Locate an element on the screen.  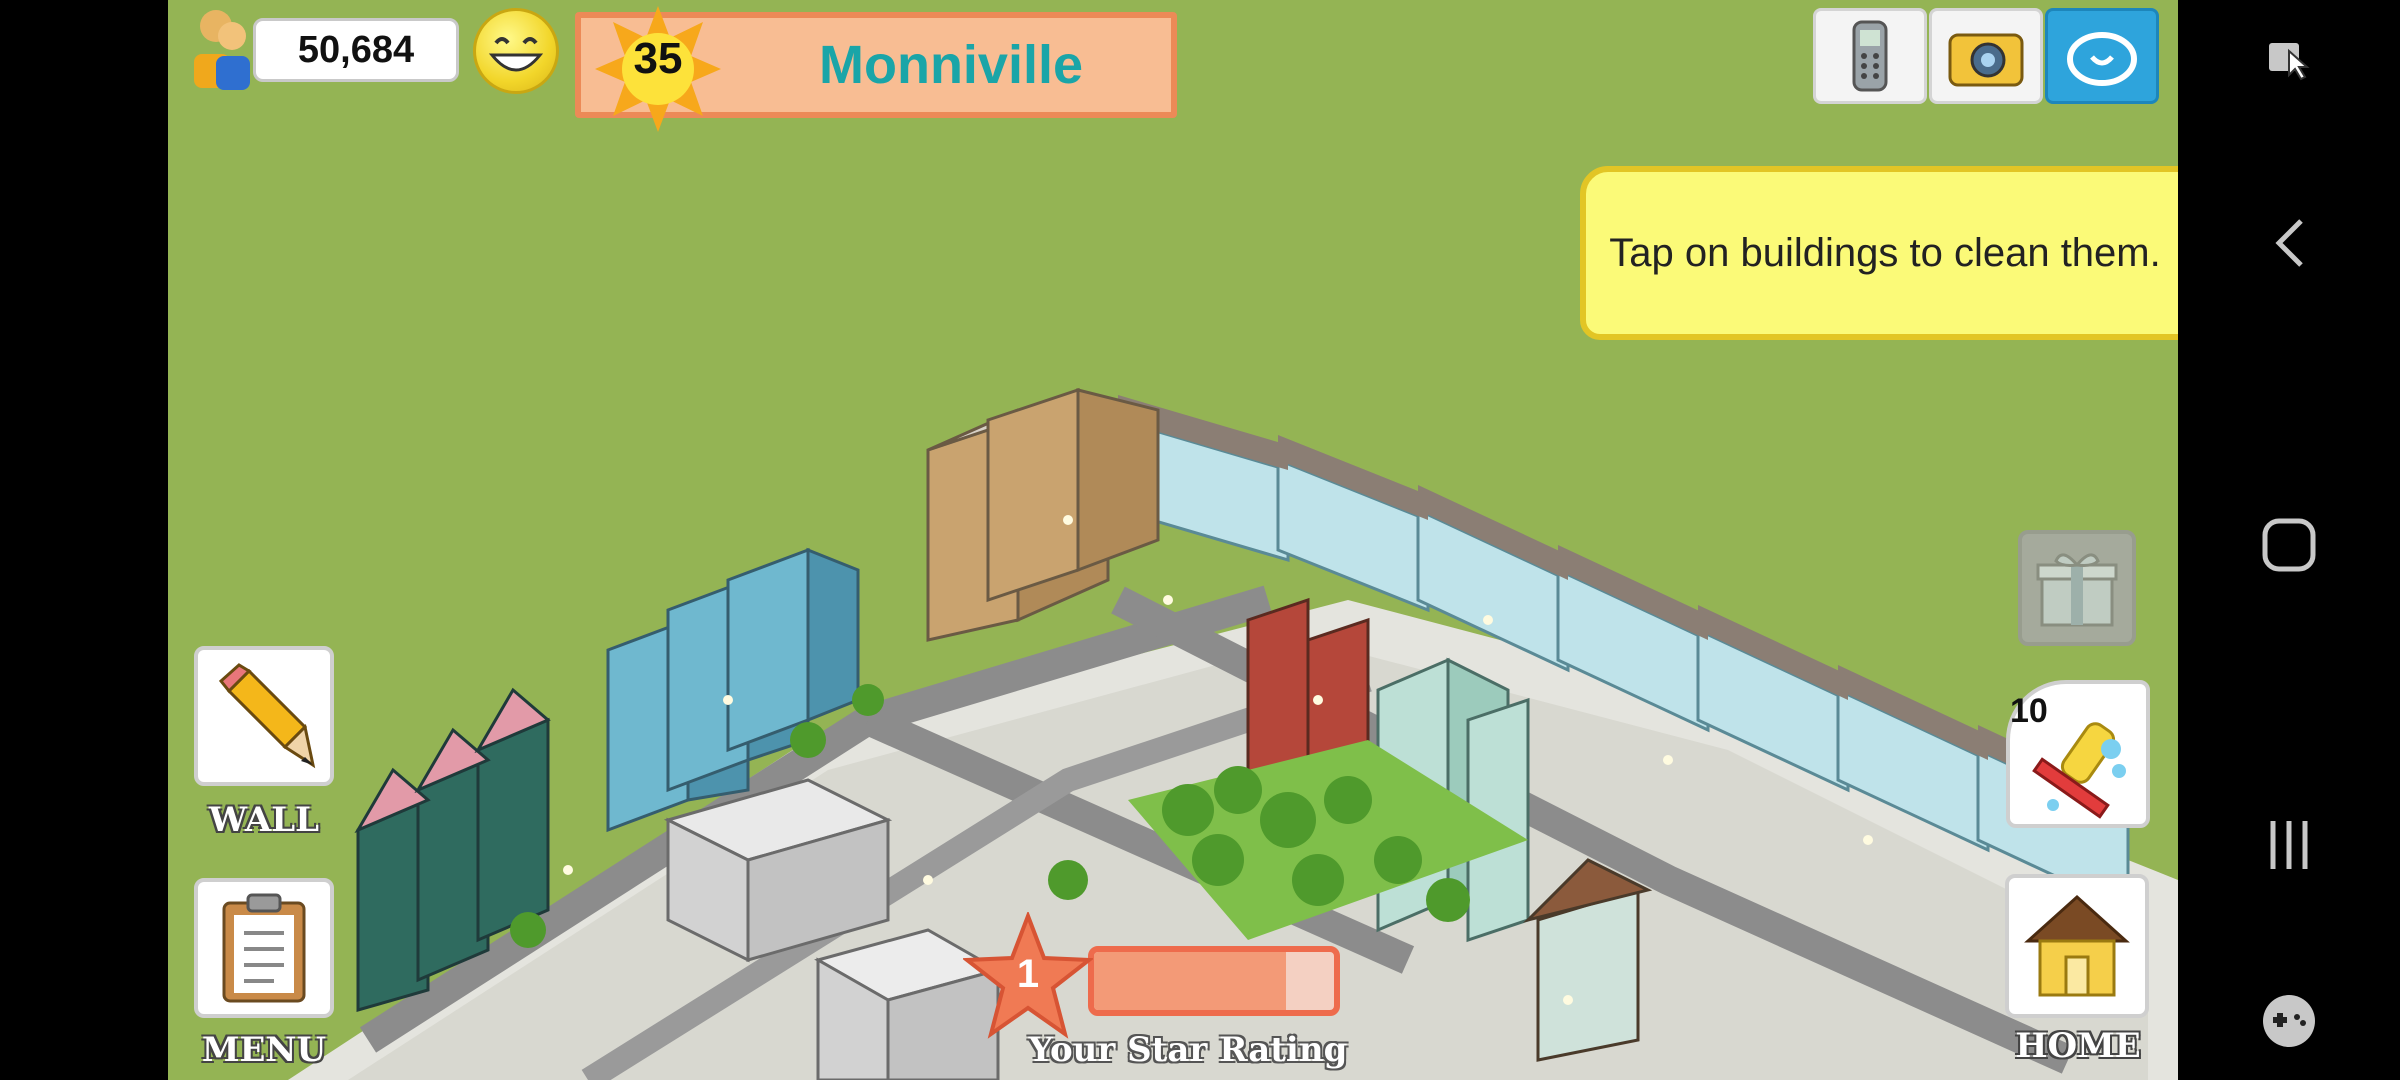
clean-count: 10 is located at coordinates (2029, 711).